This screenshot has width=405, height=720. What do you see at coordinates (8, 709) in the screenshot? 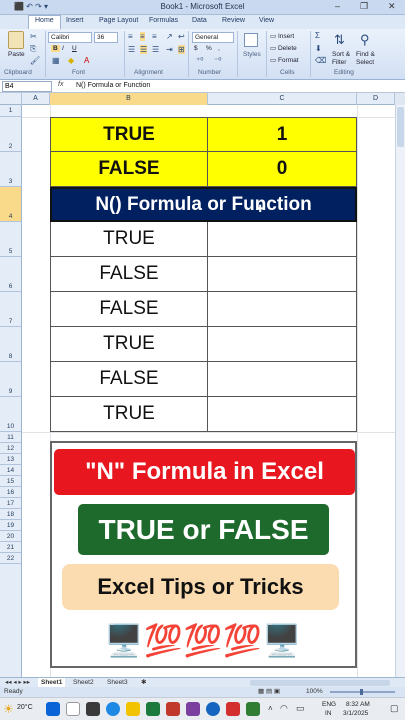
I see `weather-icon: ☀` at bounding box center [8, 709].